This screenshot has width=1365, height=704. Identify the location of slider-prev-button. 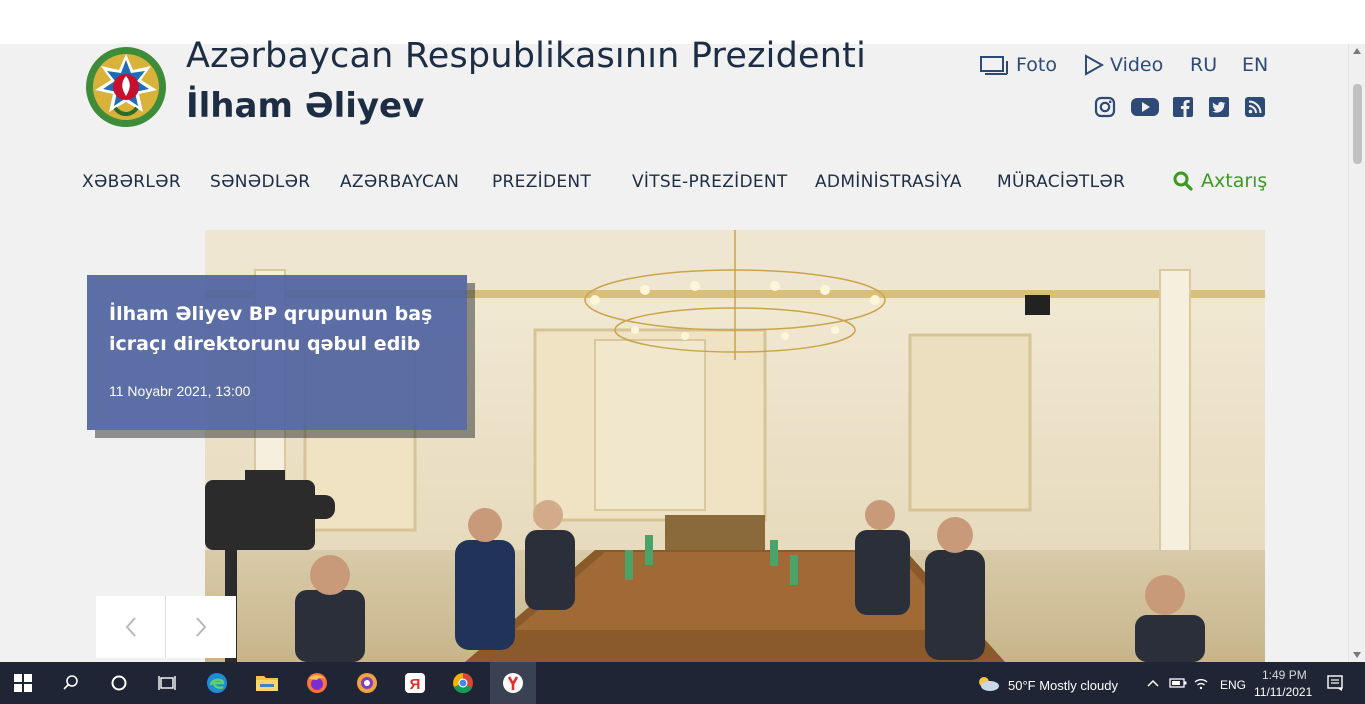
(131, 627).